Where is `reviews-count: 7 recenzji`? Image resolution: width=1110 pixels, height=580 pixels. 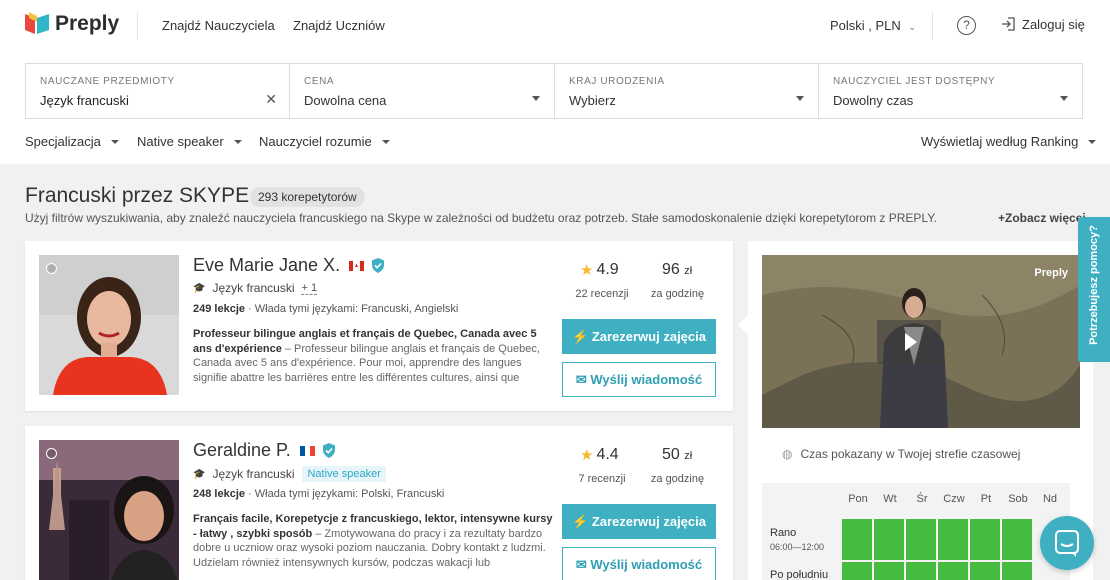 reviews-count: 7 recenzji is located at coordinates (602, 479).